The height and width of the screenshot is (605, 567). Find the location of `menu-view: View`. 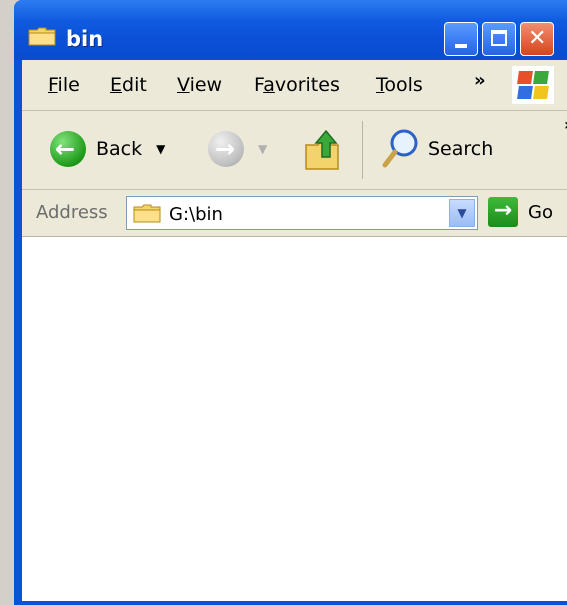

menu-view: View is located at coordinates (199, 85).